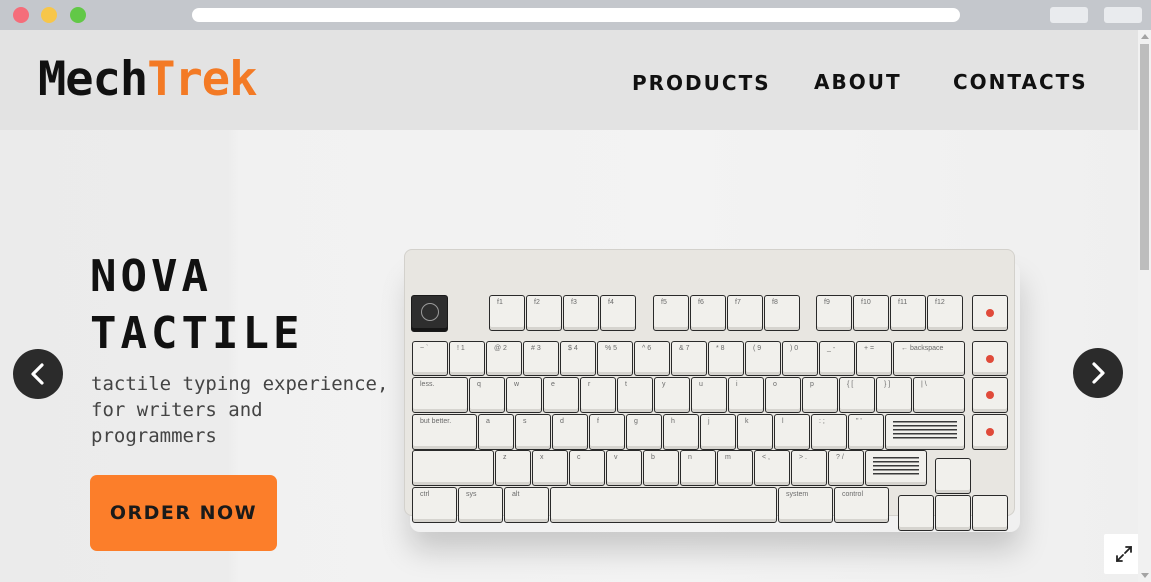 The width and height of the screenshot is (1151, 582). I want to click on chevron-right-icon, so click(1098, 373).